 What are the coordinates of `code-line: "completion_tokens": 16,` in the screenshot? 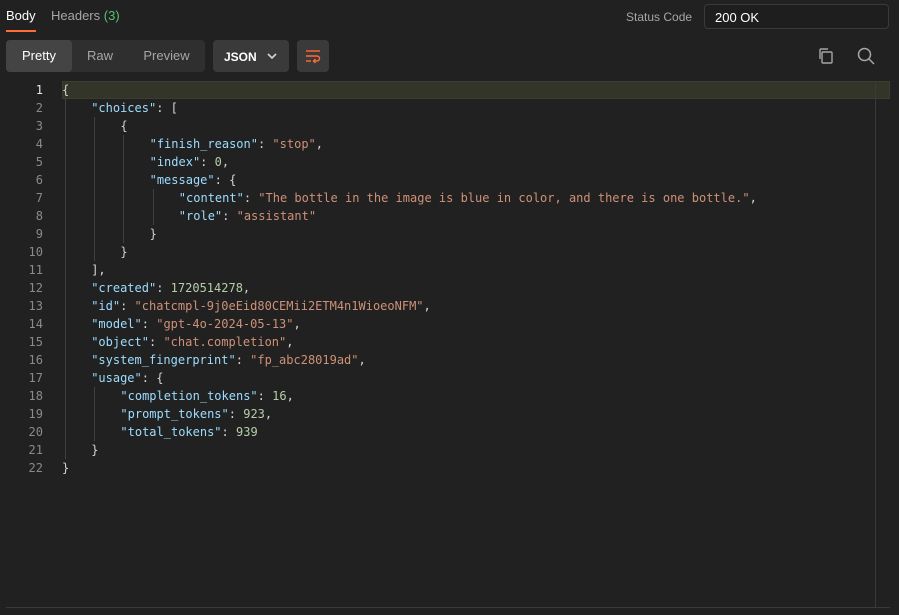 It's located at (206, 396).